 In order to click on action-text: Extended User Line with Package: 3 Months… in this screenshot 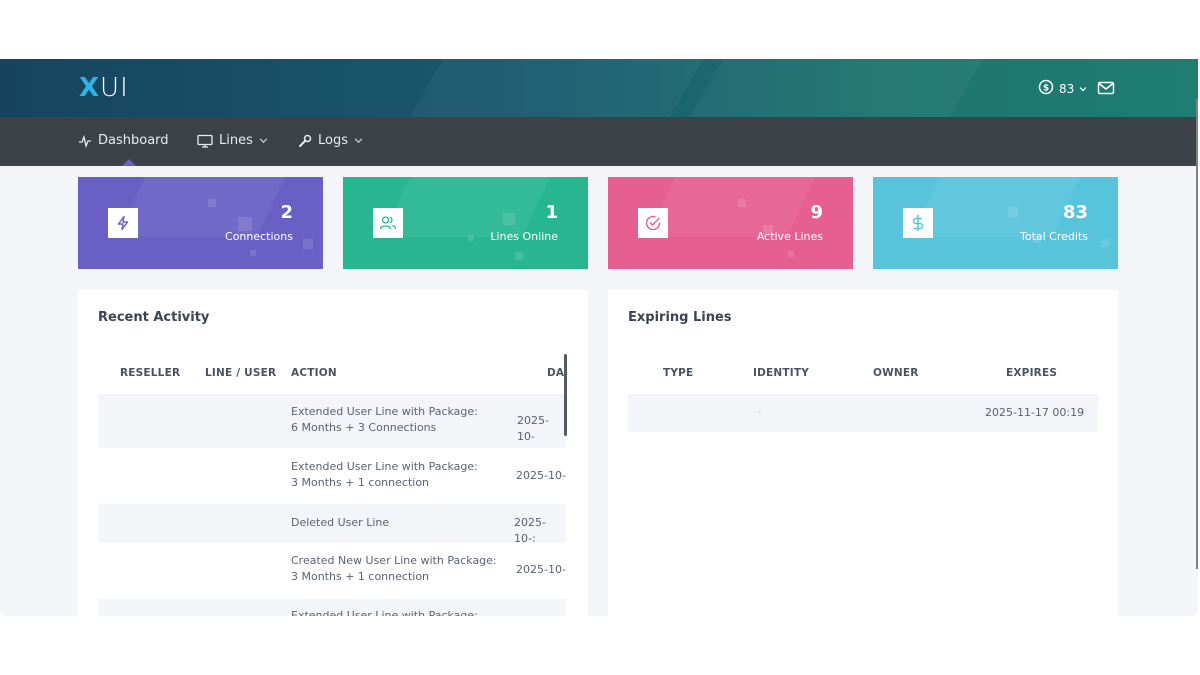, I will do `click(384, 474)`.